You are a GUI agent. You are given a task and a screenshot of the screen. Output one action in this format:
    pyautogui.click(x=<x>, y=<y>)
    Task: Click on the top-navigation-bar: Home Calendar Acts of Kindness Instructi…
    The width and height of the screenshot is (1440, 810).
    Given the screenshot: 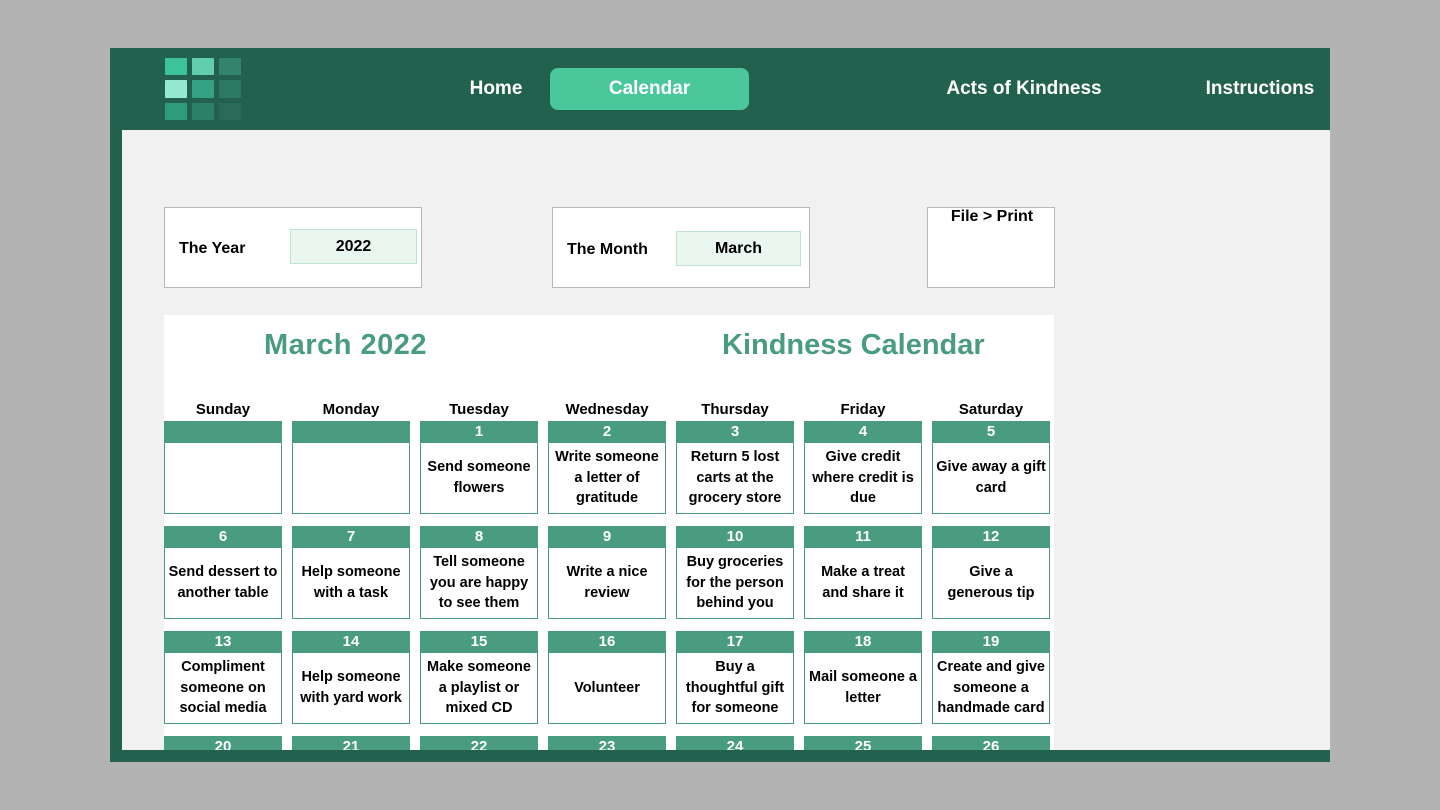 What is the action you would take?
    pyautogui.click(x=720, y=89)
    